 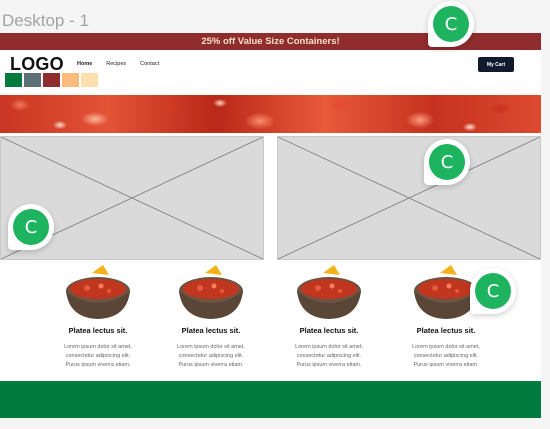 What do you see at coordinates (270, 399) in the screenshot?
I see `footer-band` at bounding box center [270, 399].